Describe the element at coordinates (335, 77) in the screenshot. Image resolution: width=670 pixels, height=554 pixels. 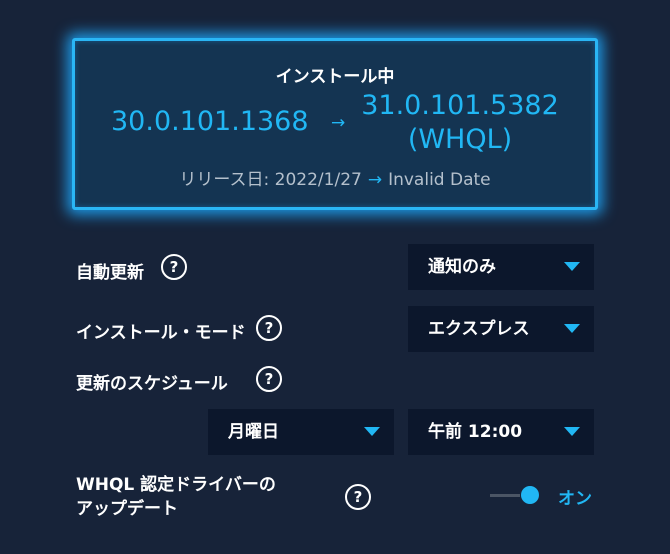
I see `card-title: インストール中` at that location.